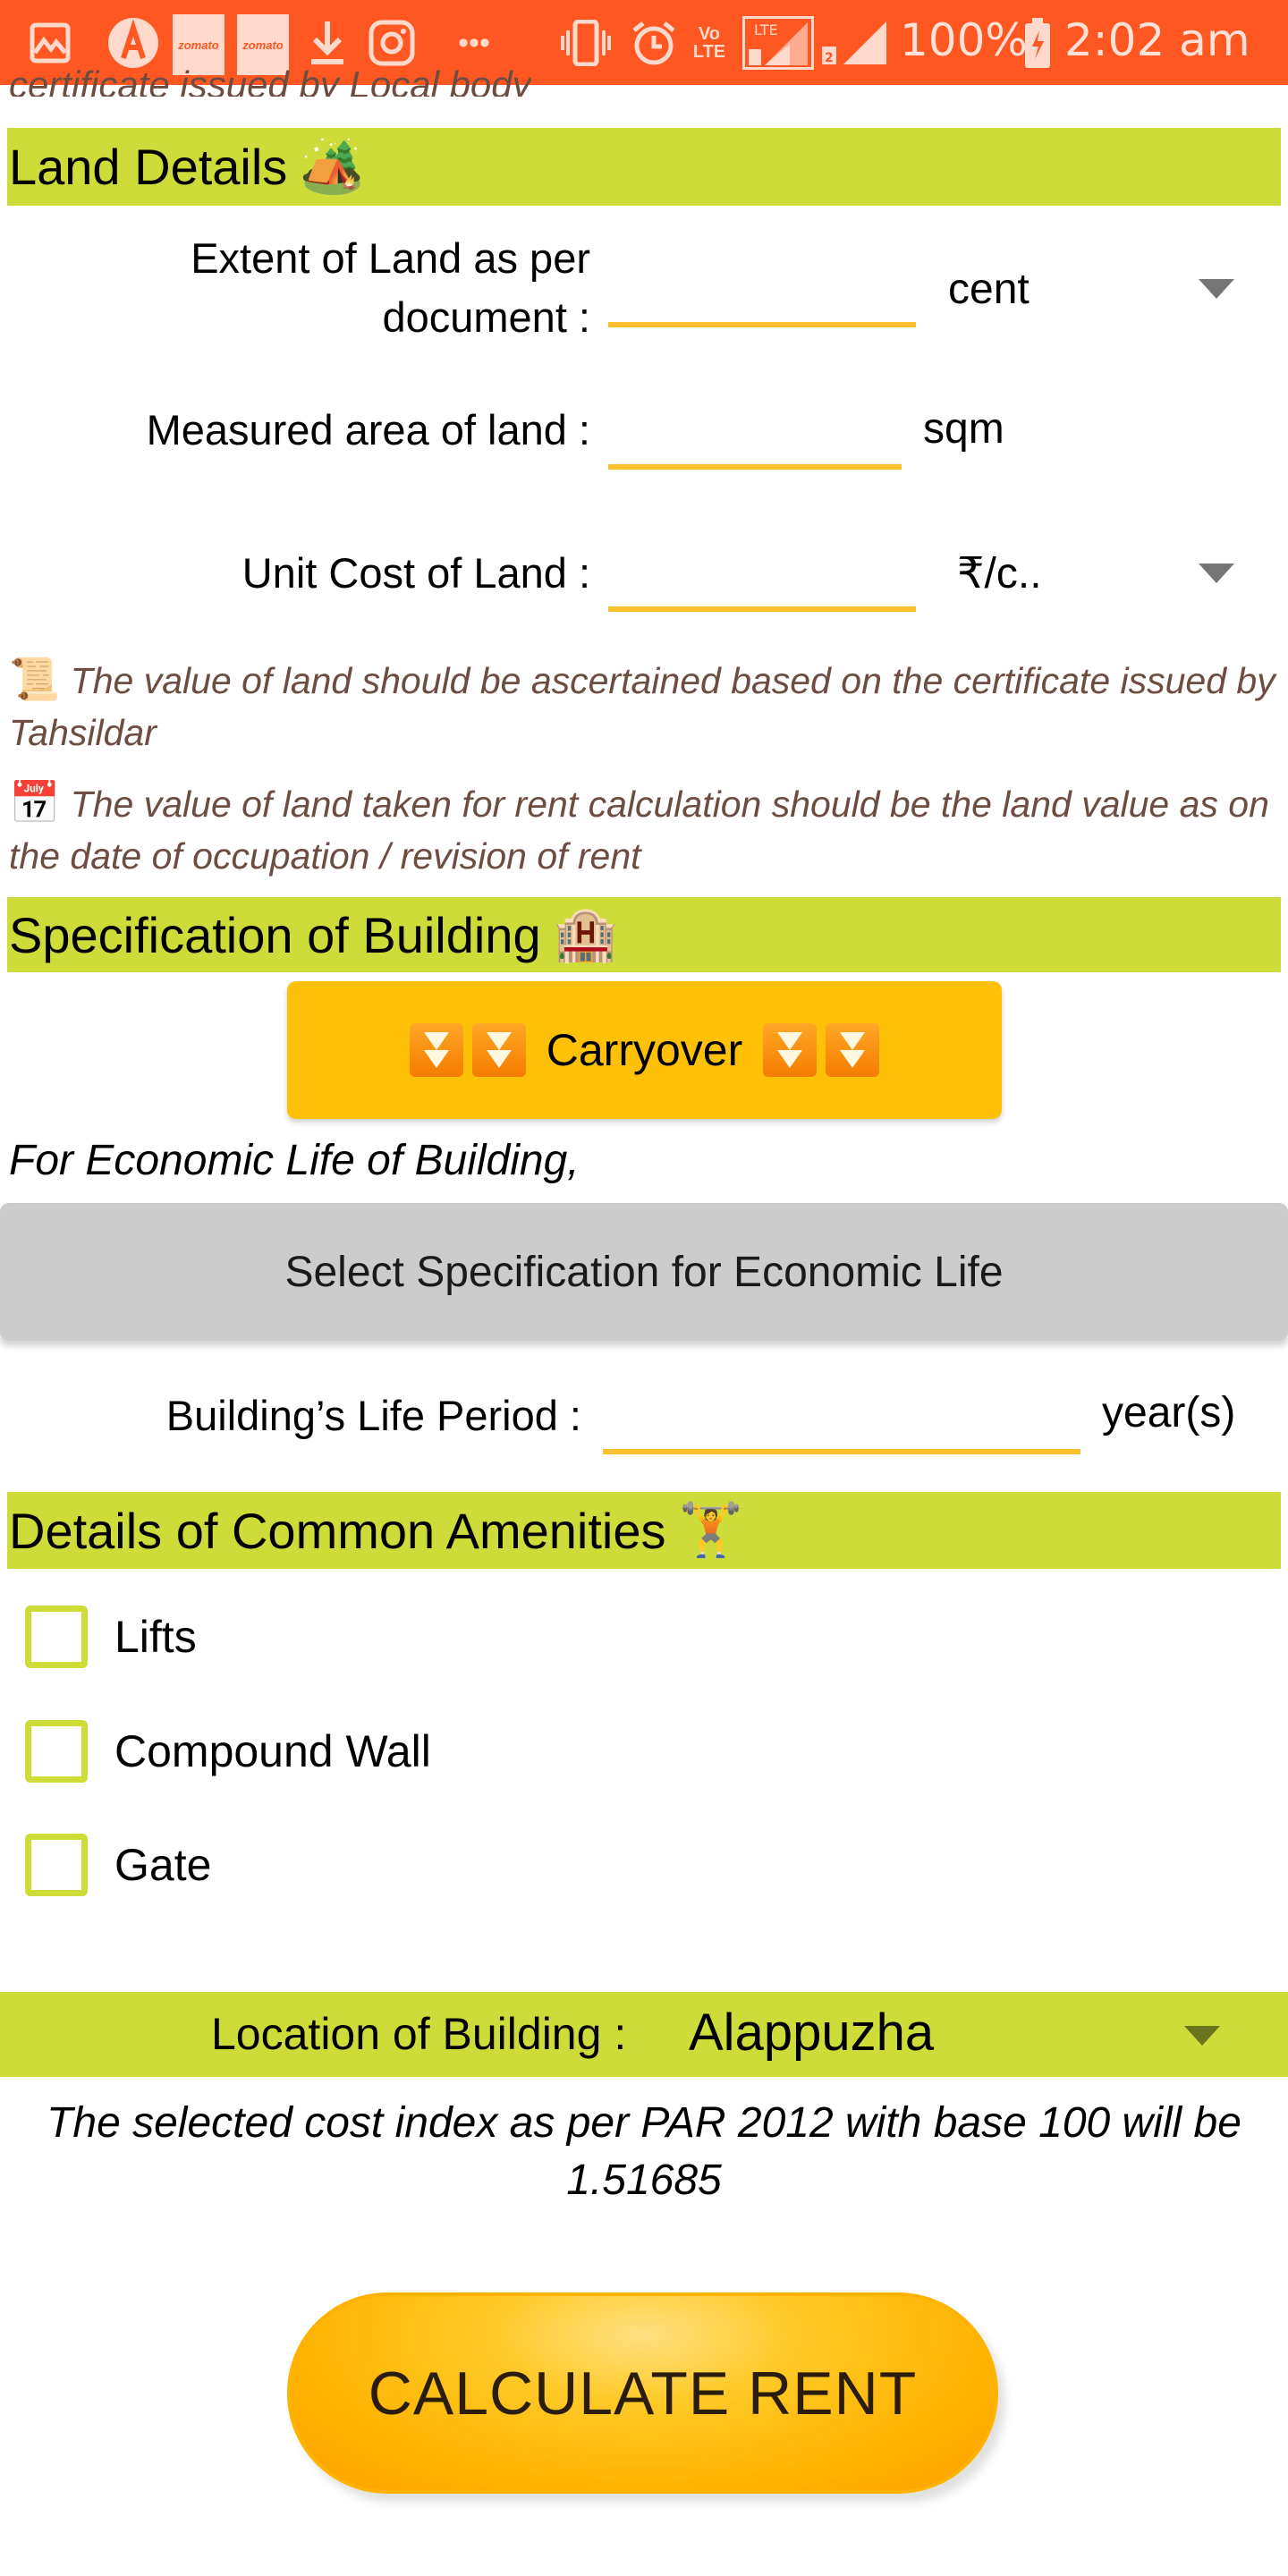 The height and width of the screenshot is (2576, 1288). What do you see at coordinates (50, 43) in the screenshot?
I see `gallery-icon` at bounding box center [50, 43].